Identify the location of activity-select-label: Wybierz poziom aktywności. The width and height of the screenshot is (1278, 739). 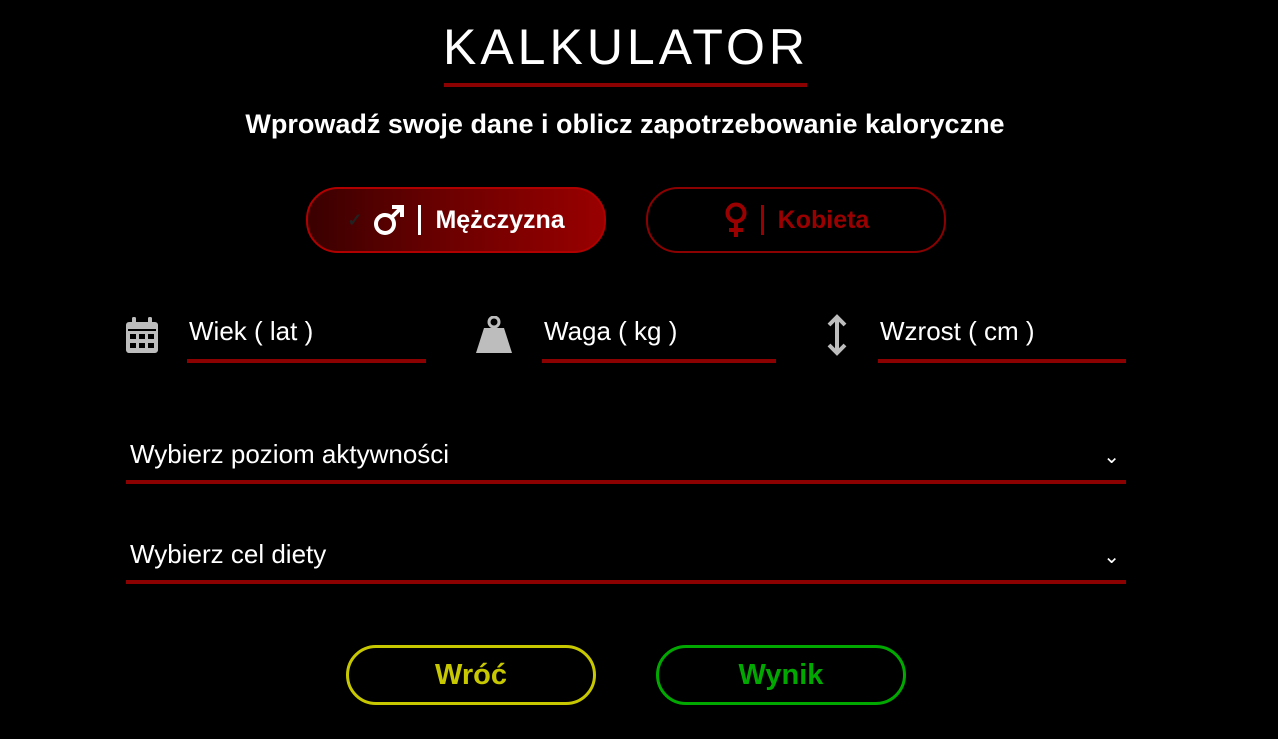
(290, 454).